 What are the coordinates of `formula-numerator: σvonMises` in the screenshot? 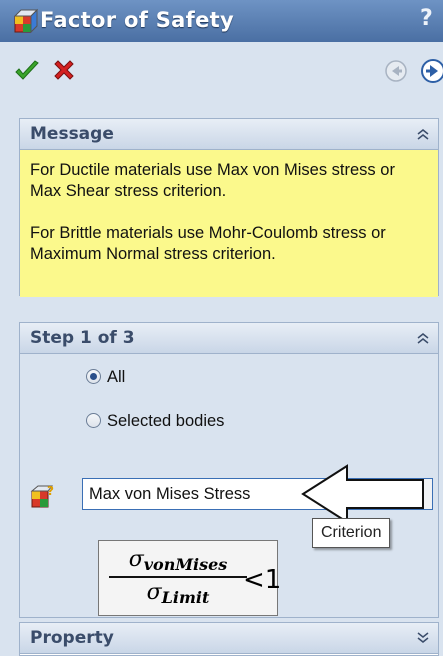 It's located at (178, 562).